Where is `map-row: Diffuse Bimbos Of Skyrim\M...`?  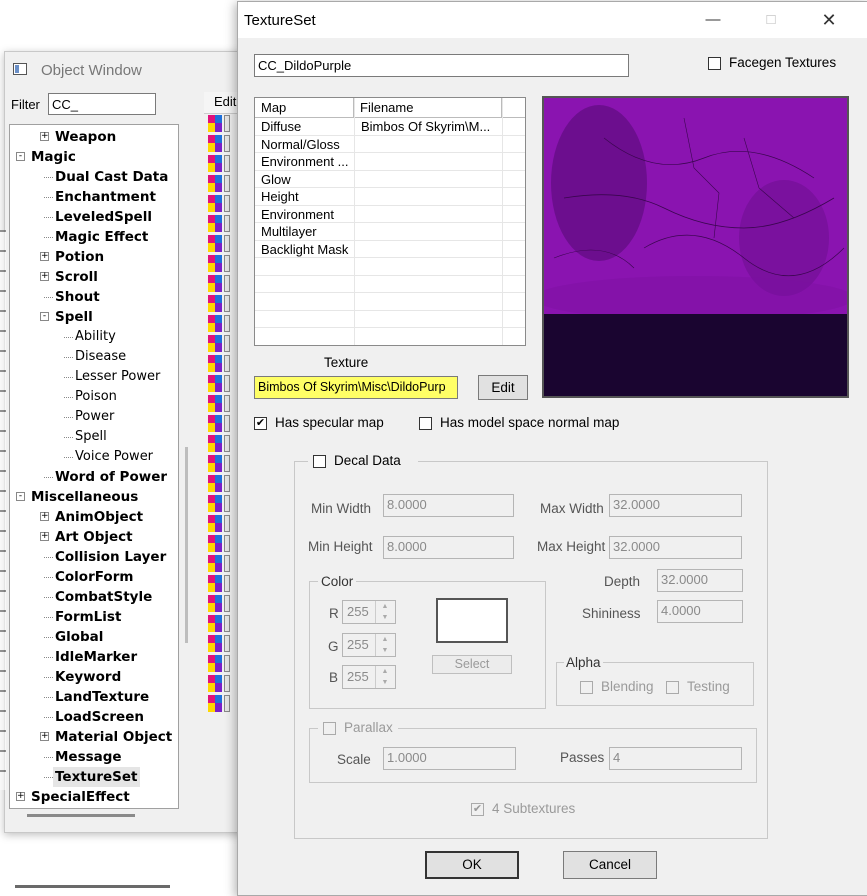 map-row: Diffuse Bimbos Of Skyrim\M... is located at coordinates (390, 127).